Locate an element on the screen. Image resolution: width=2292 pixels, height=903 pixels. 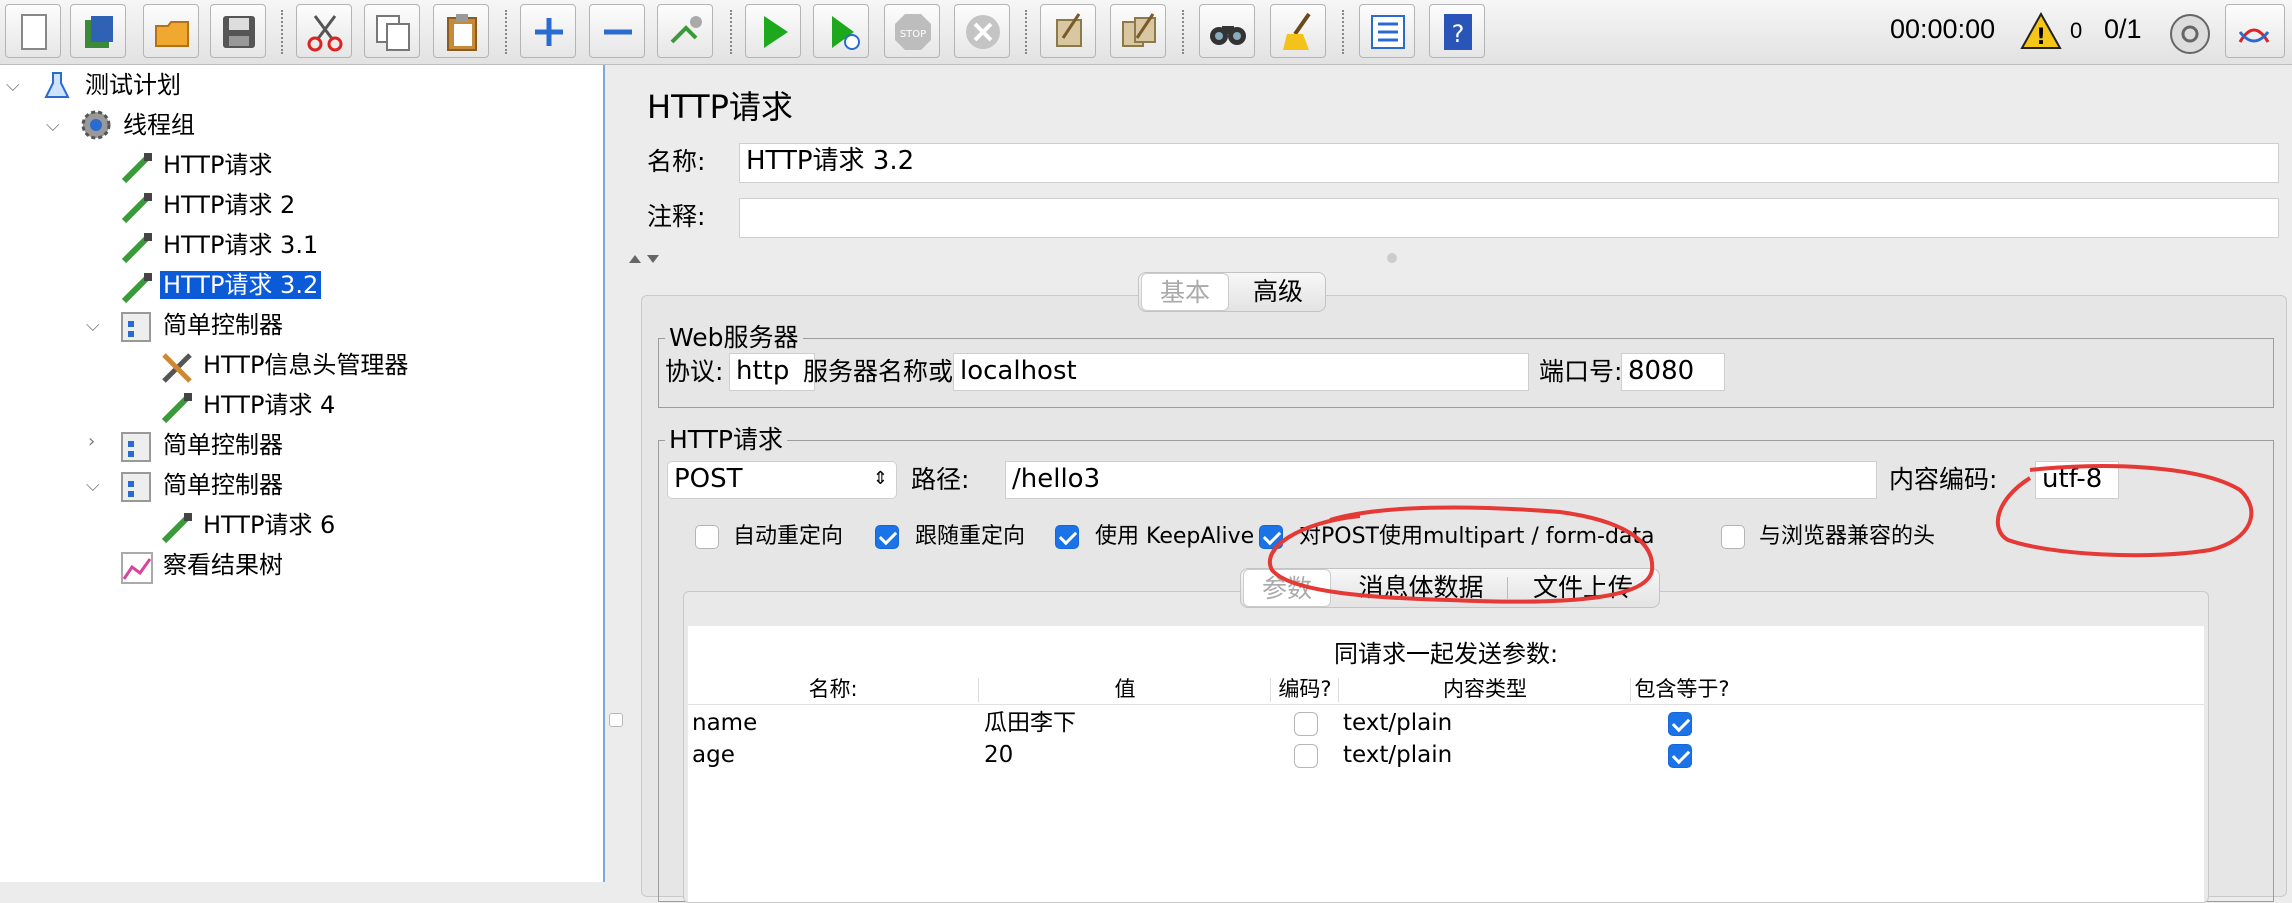
select-updown-icon: ⇕ is located at coordinates (880, 478).